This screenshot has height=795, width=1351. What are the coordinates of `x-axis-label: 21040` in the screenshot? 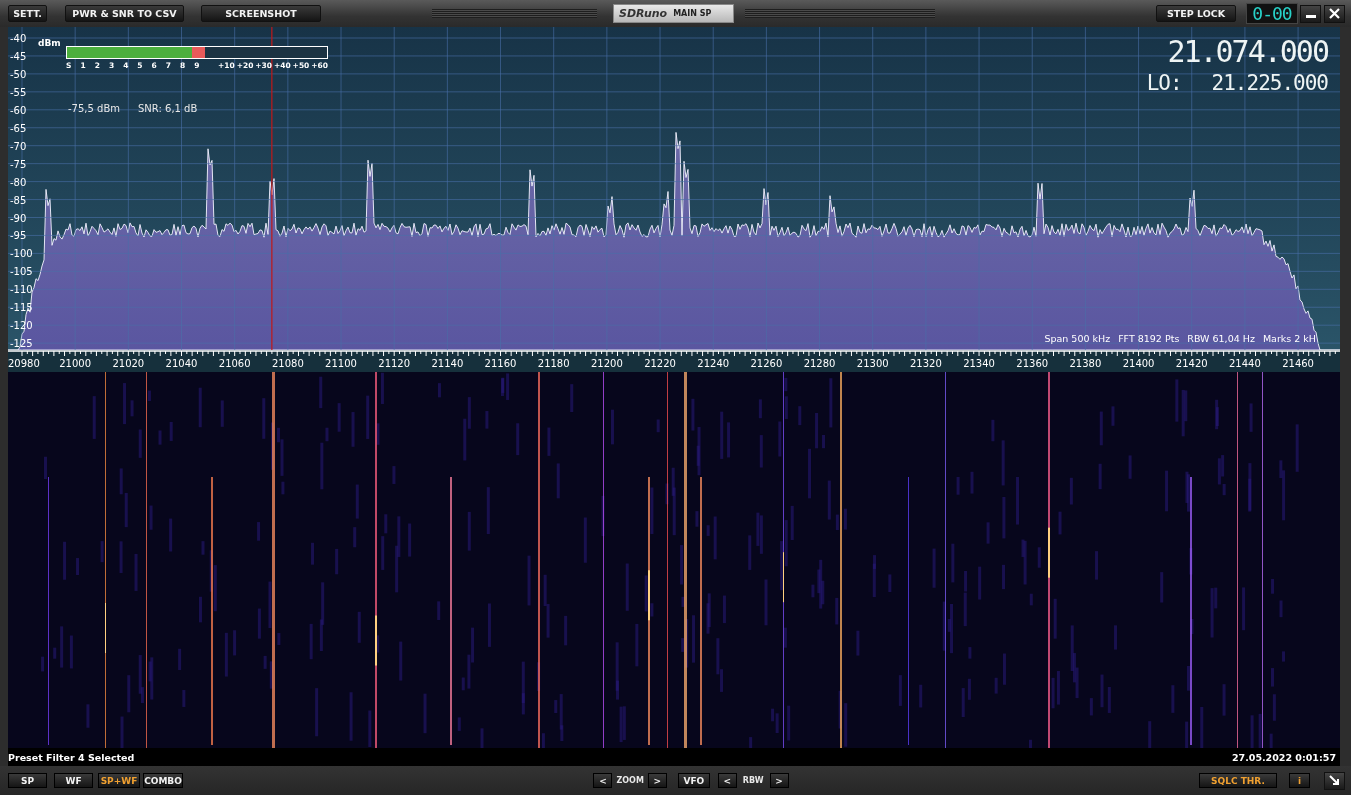 It's located at (181, 363).